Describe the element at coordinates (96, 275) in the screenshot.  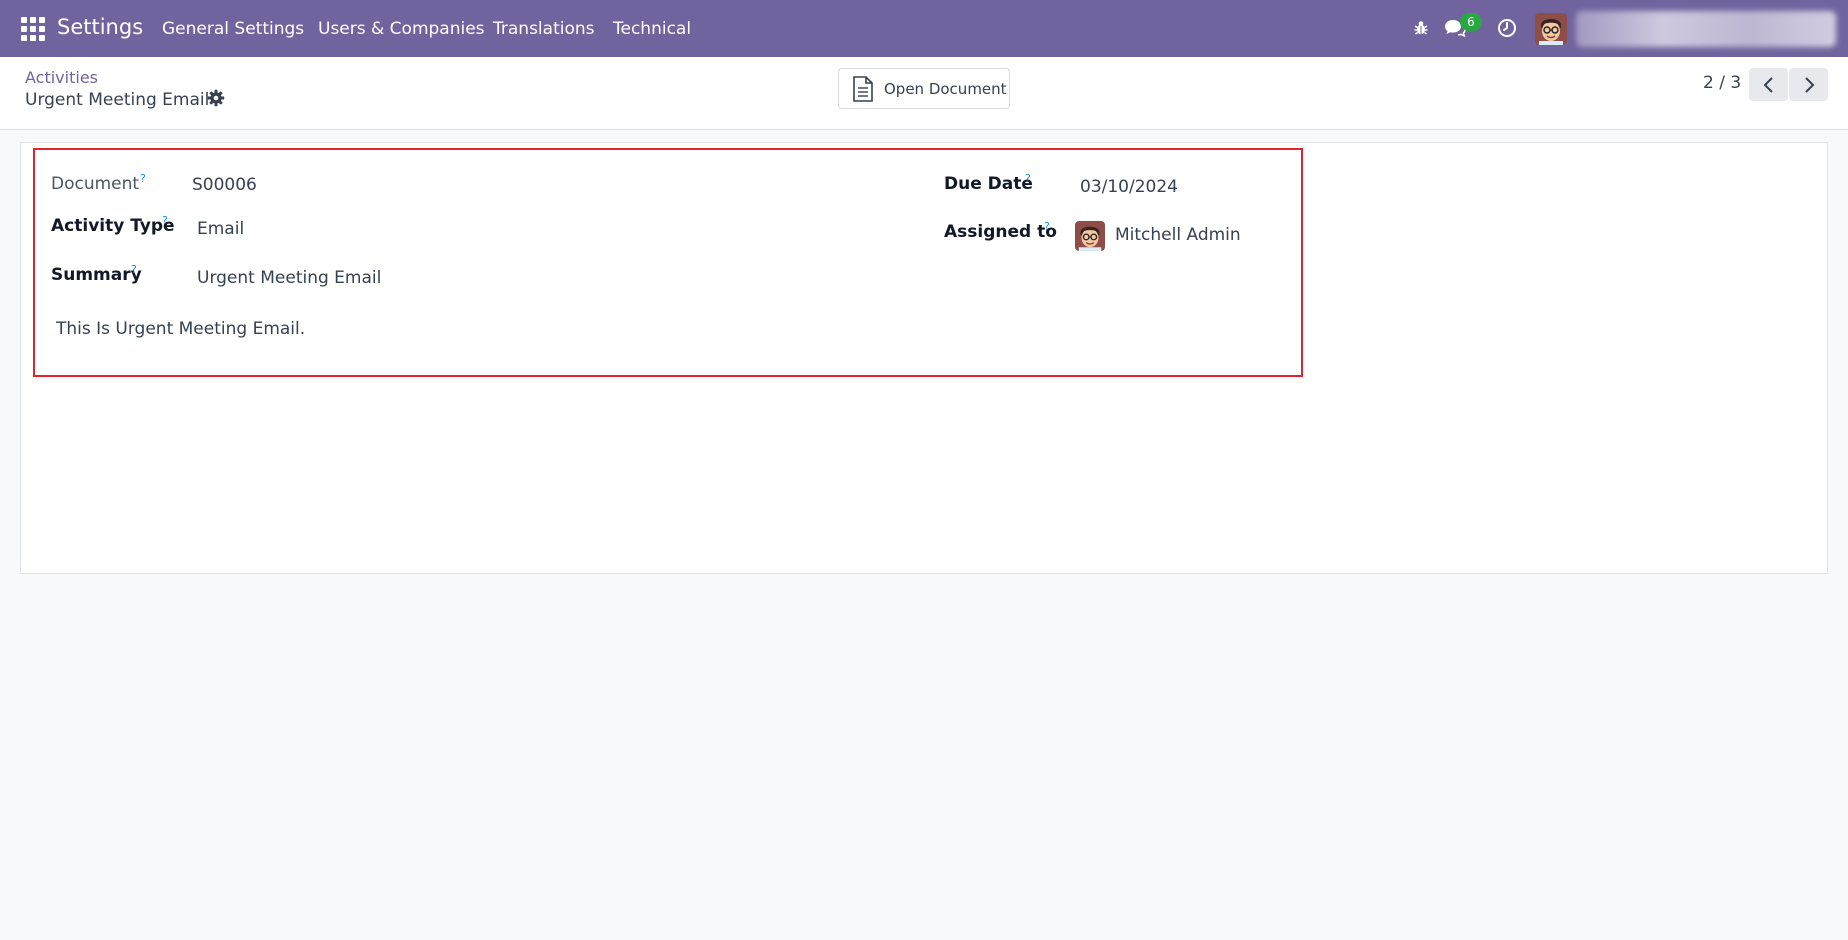
I see `summary-label: Summary` at that location.